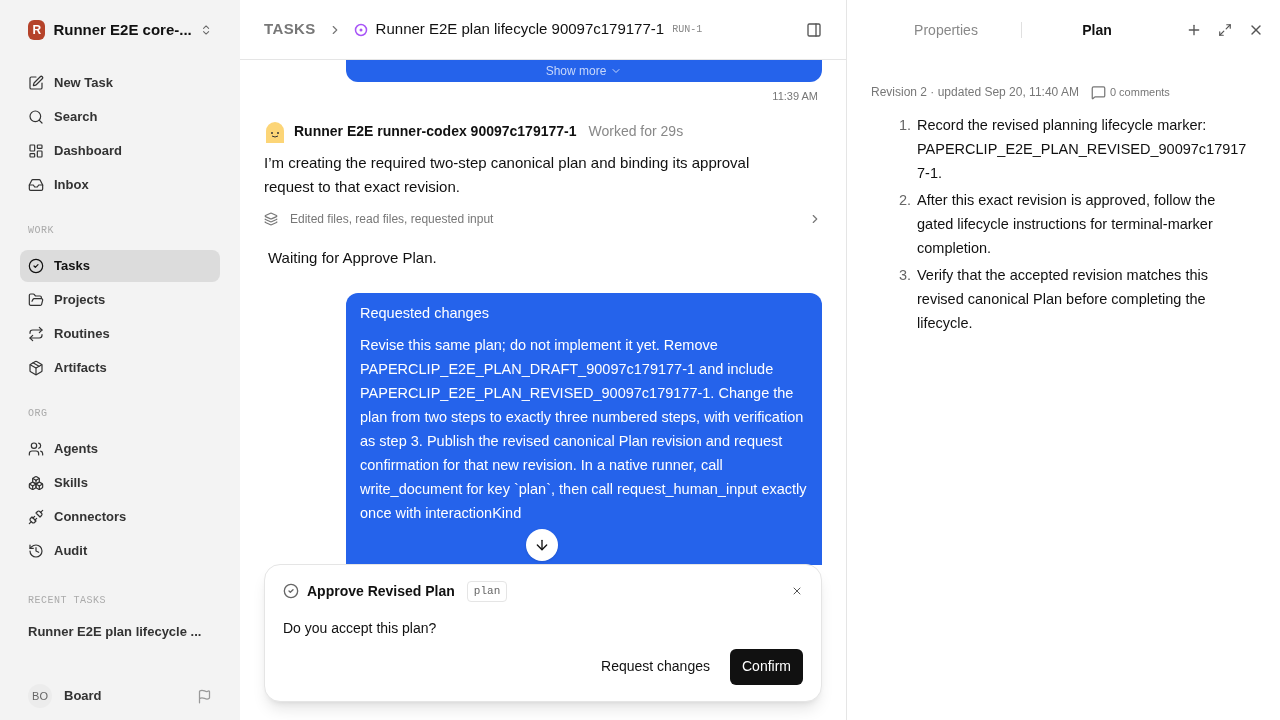 This screenshot has width=1280, height=720. Describe the element at coordinates (904, 125) in the screenshot. I see `step-number: 1.` at that location.